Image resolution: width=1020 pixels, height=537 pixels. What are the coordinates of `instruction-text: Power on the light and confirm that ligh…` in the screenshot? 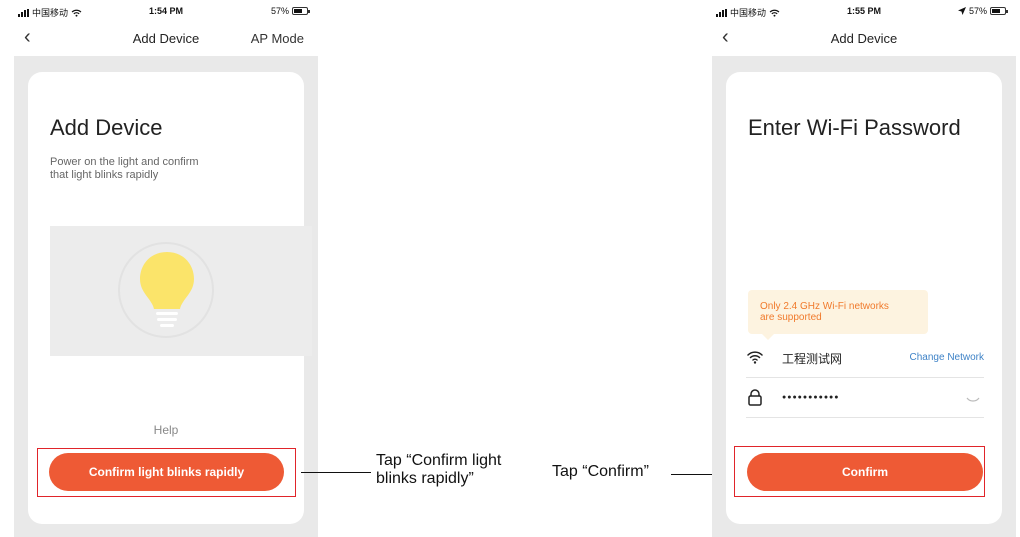 It's located at (124, 169).